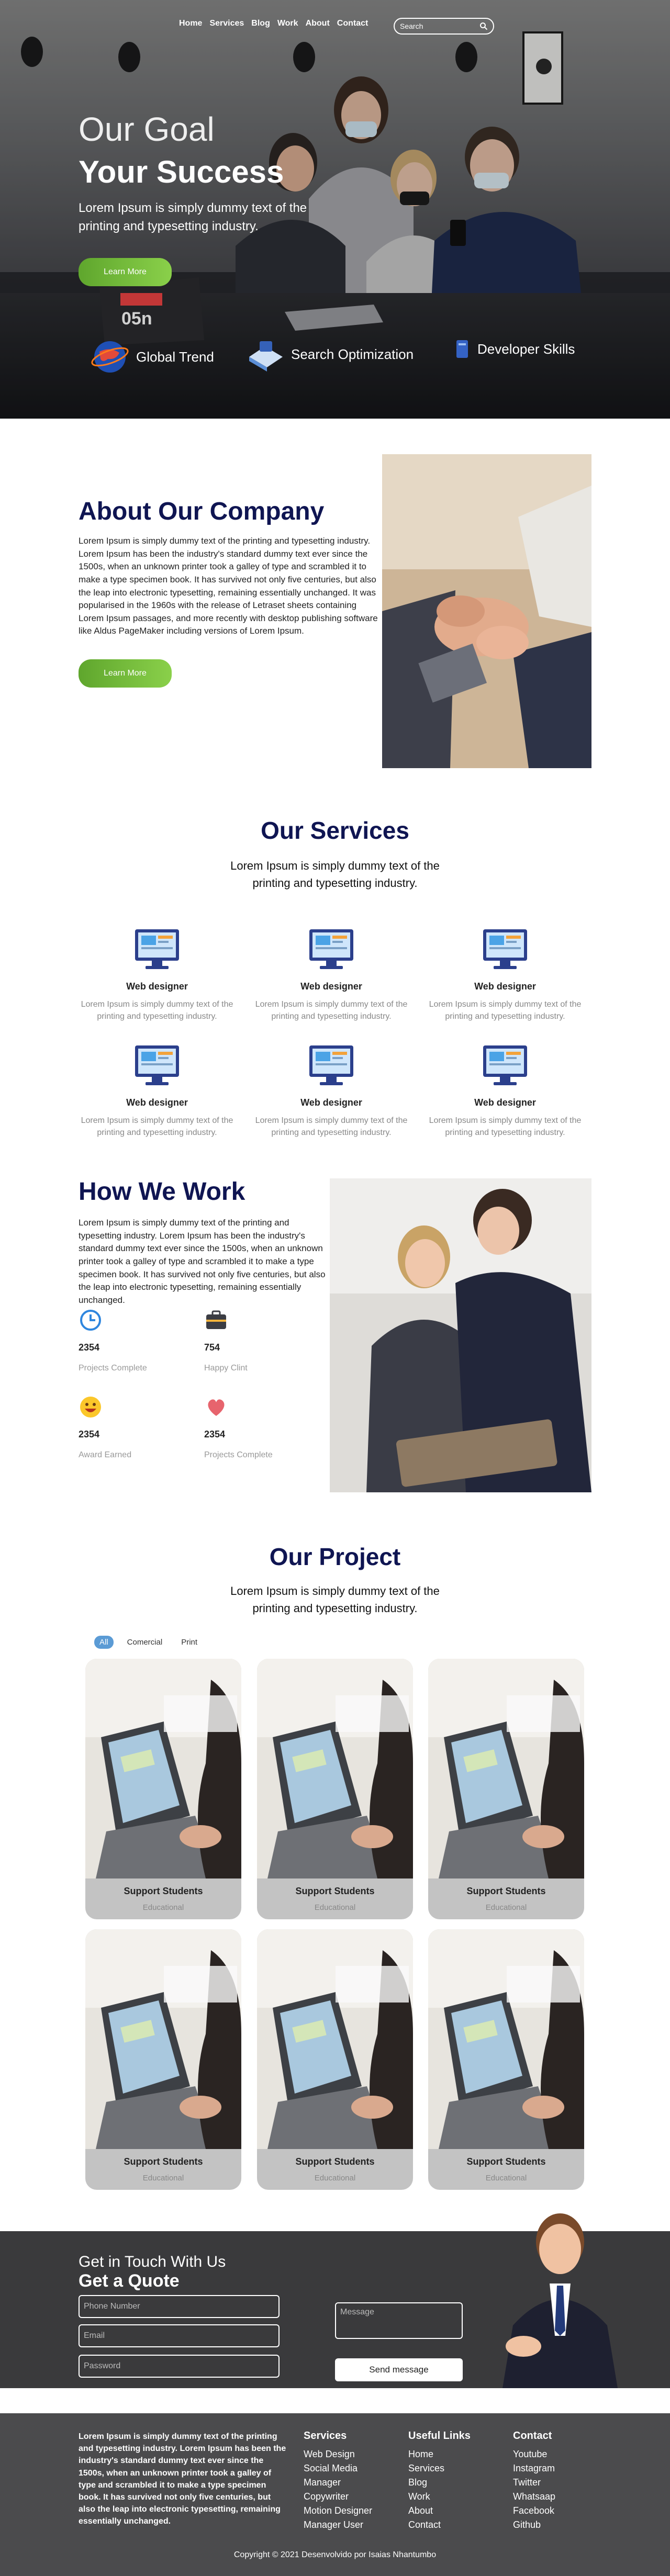 The height and width of the screenshot is (2576, 670). I want to click on filter-all: All, so click(104, 1642).